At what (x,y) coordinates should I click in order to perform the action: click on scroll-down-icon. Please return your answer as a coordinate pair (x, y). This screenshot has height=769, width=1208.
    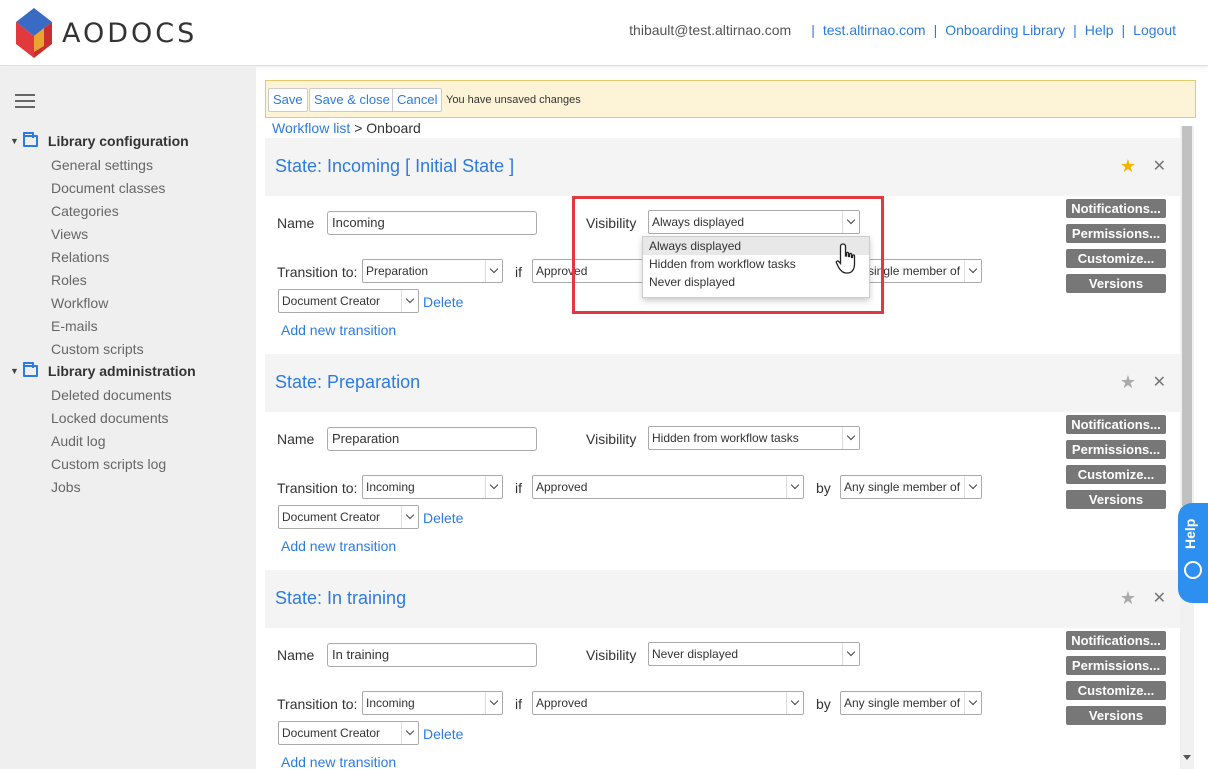
    Looking at the image, I should click on (1187, 757).